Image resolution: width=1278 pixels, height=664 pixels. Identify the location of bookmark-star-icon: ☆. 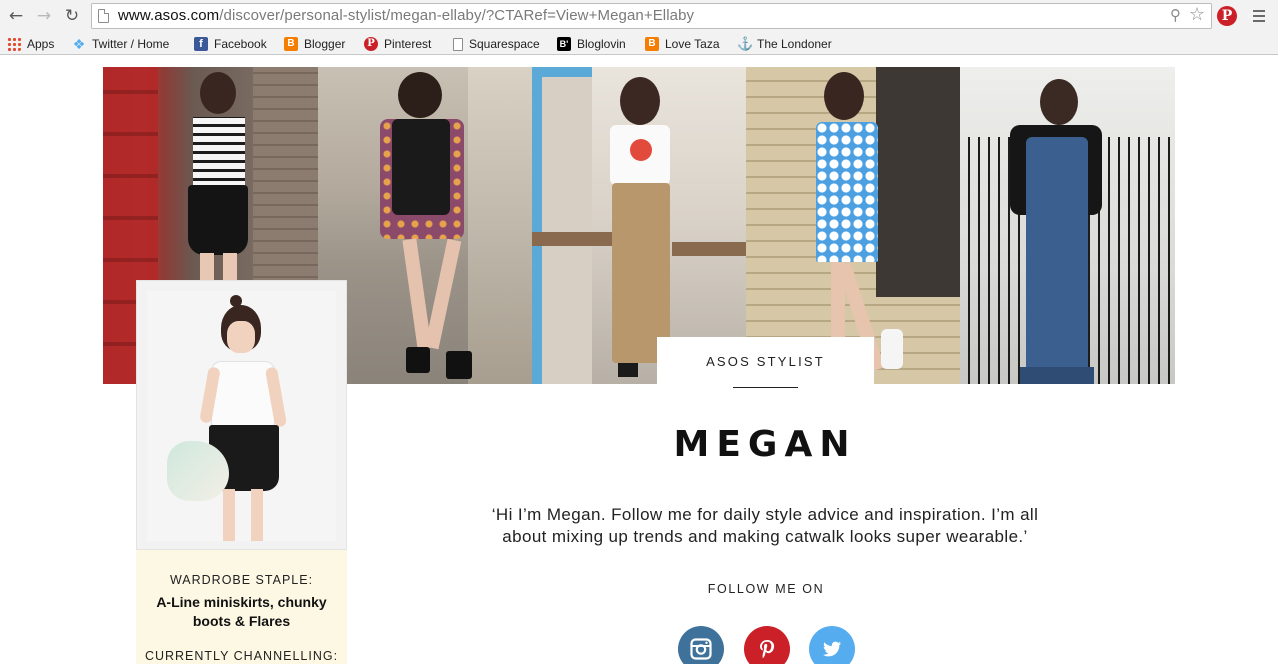
(1197, 14).